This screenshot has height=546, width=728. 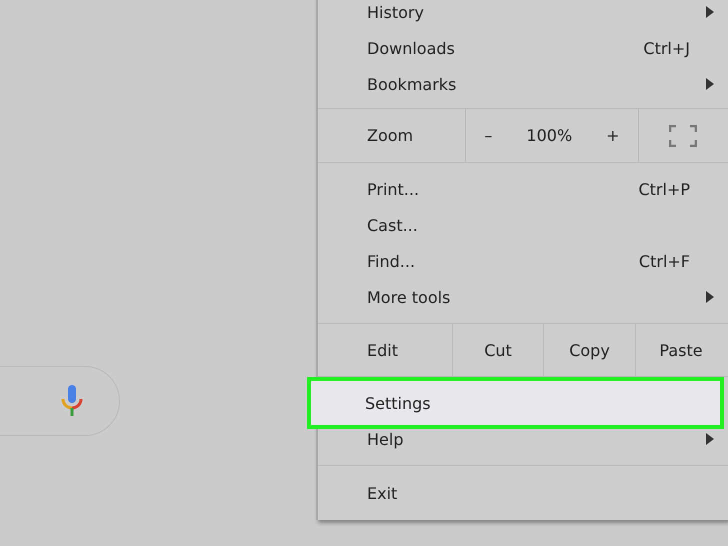 I want to click on fullscreen-icon, so click(x=682, y=135).